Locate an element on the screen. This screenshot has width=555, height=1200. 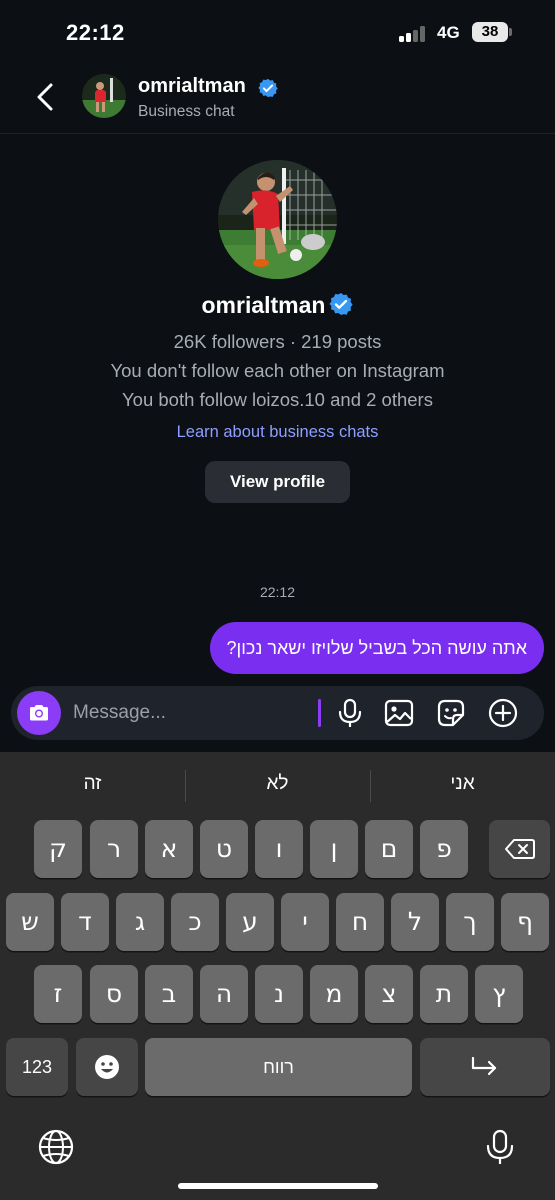
profile-name-row: omrialtman is located at coordinates (277, 305).